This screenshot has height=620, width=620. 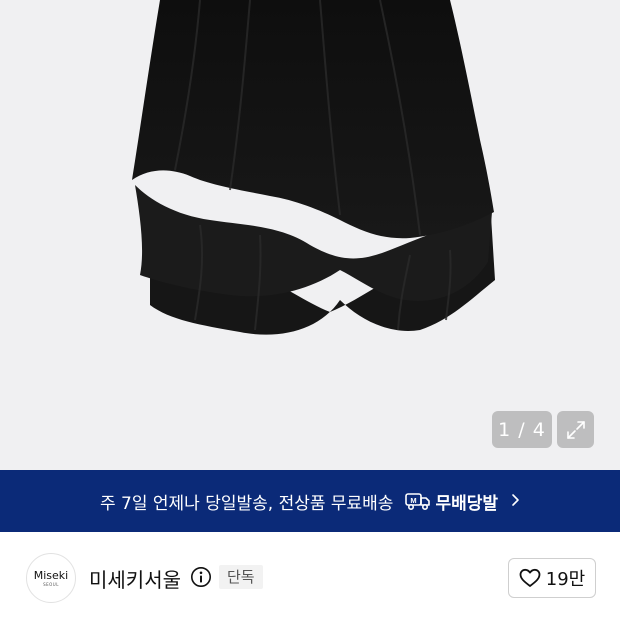 I want to click on expand-image-button, so click(x=575, y=429).